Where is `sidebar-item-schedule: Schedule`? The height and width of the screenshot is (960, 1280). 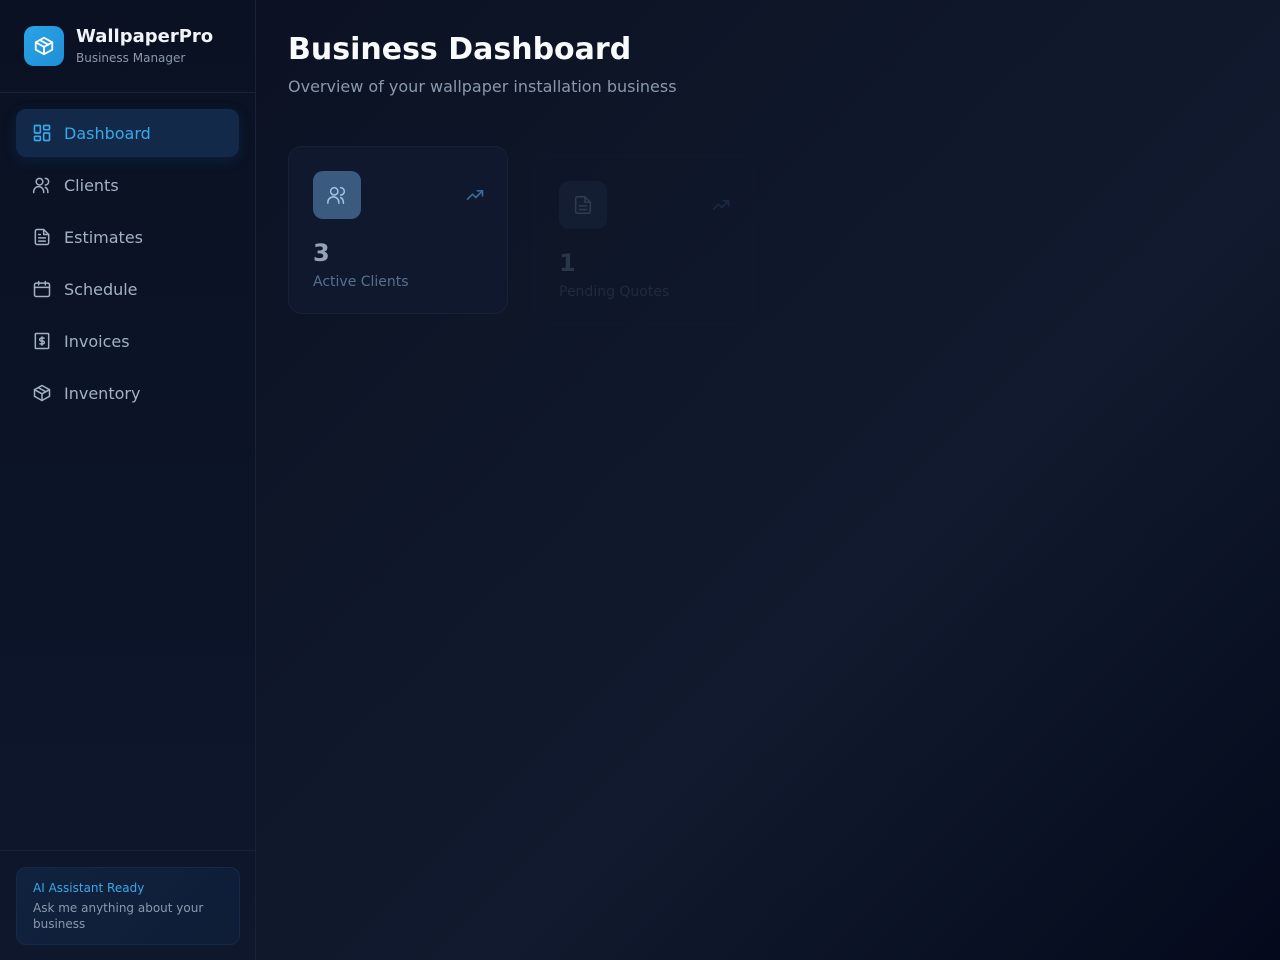
sidebar-item-schedule: Schedule is located at coordinates (127, 289).